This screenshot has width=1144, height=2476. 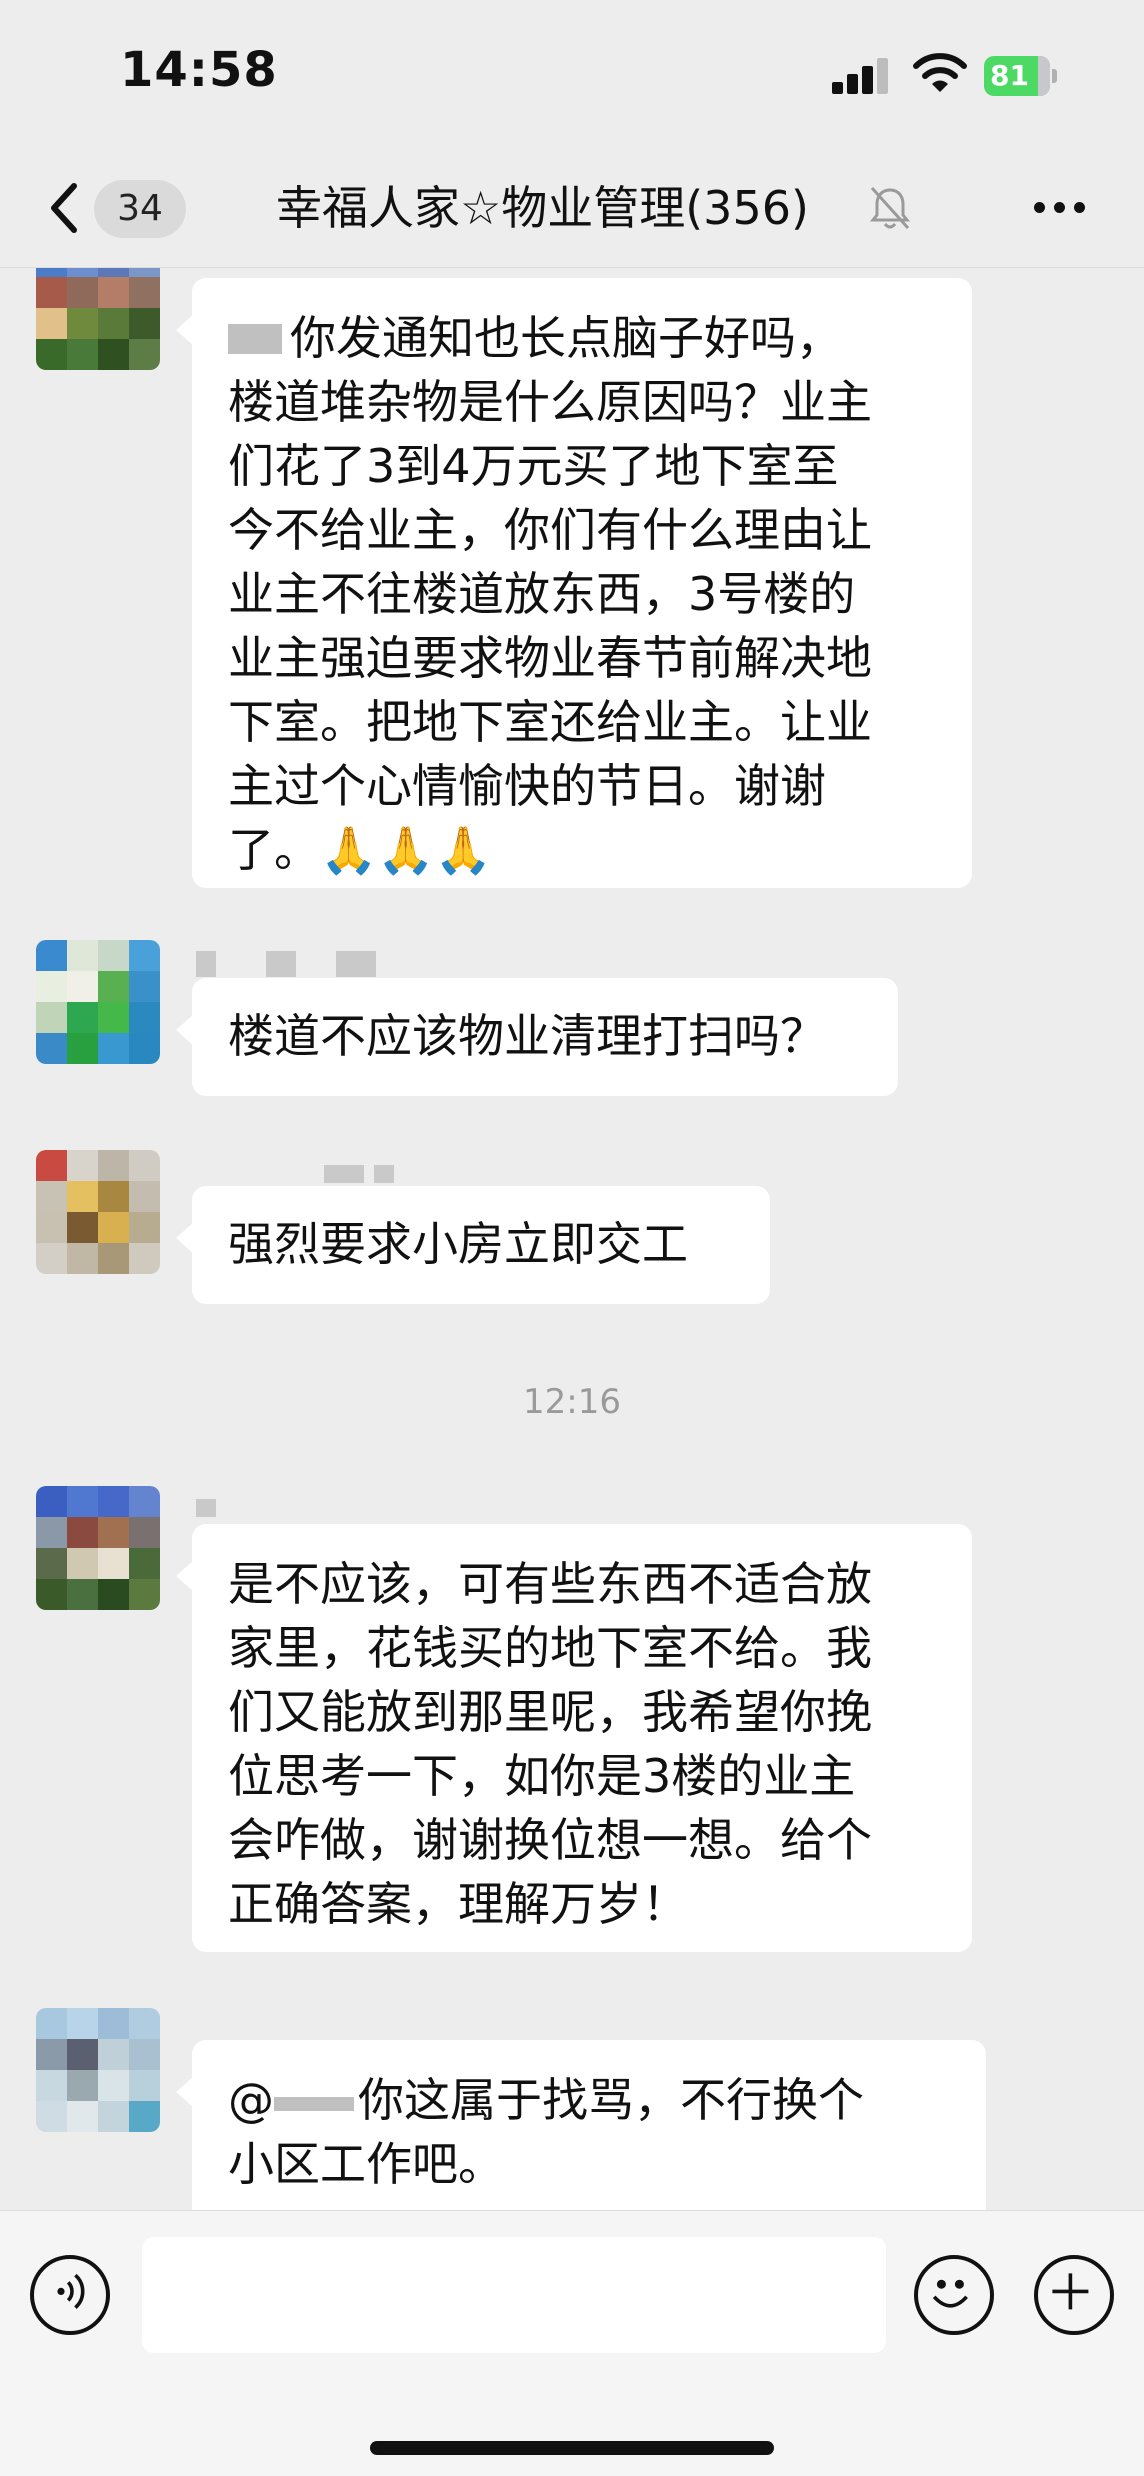 What do you see at coordinates (64, 208) in the screenshot?
I see `back-chevron-icon` at bounding box center [64, 208].